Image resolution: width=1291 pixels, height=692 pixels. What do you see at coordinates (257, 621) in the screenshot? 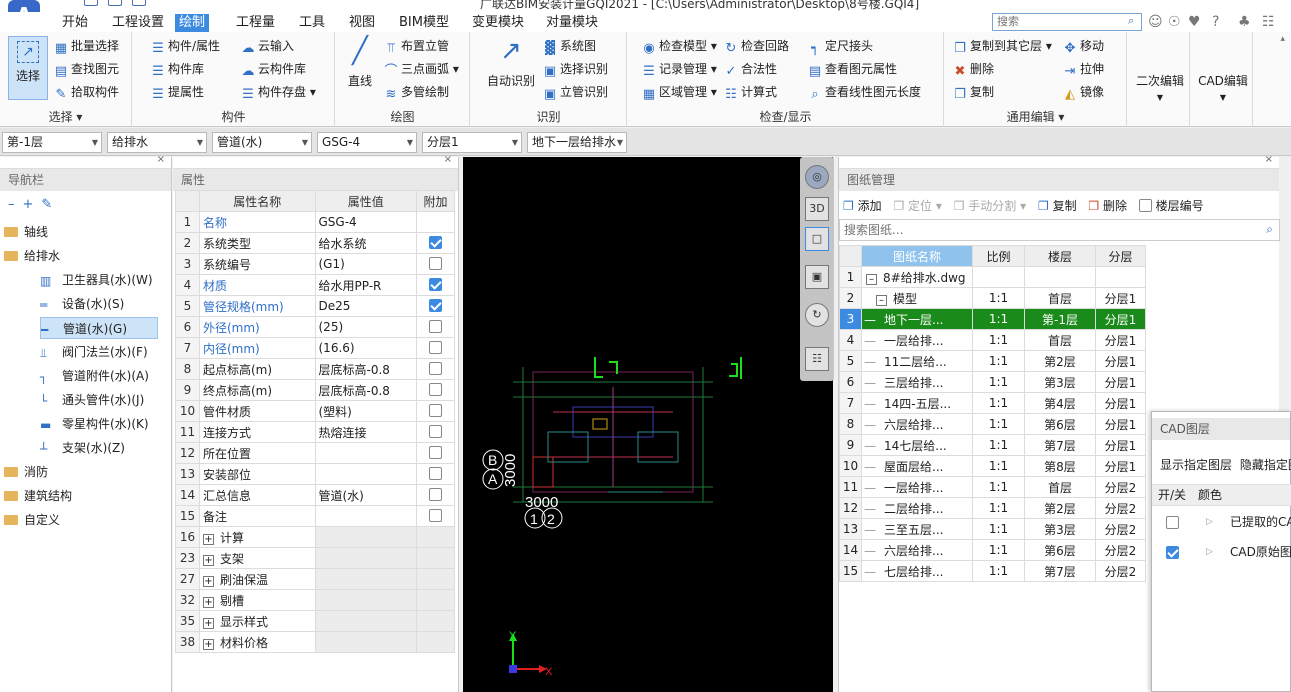
I see `attr-group: + 显示样式` at bounding box center [257, 621].